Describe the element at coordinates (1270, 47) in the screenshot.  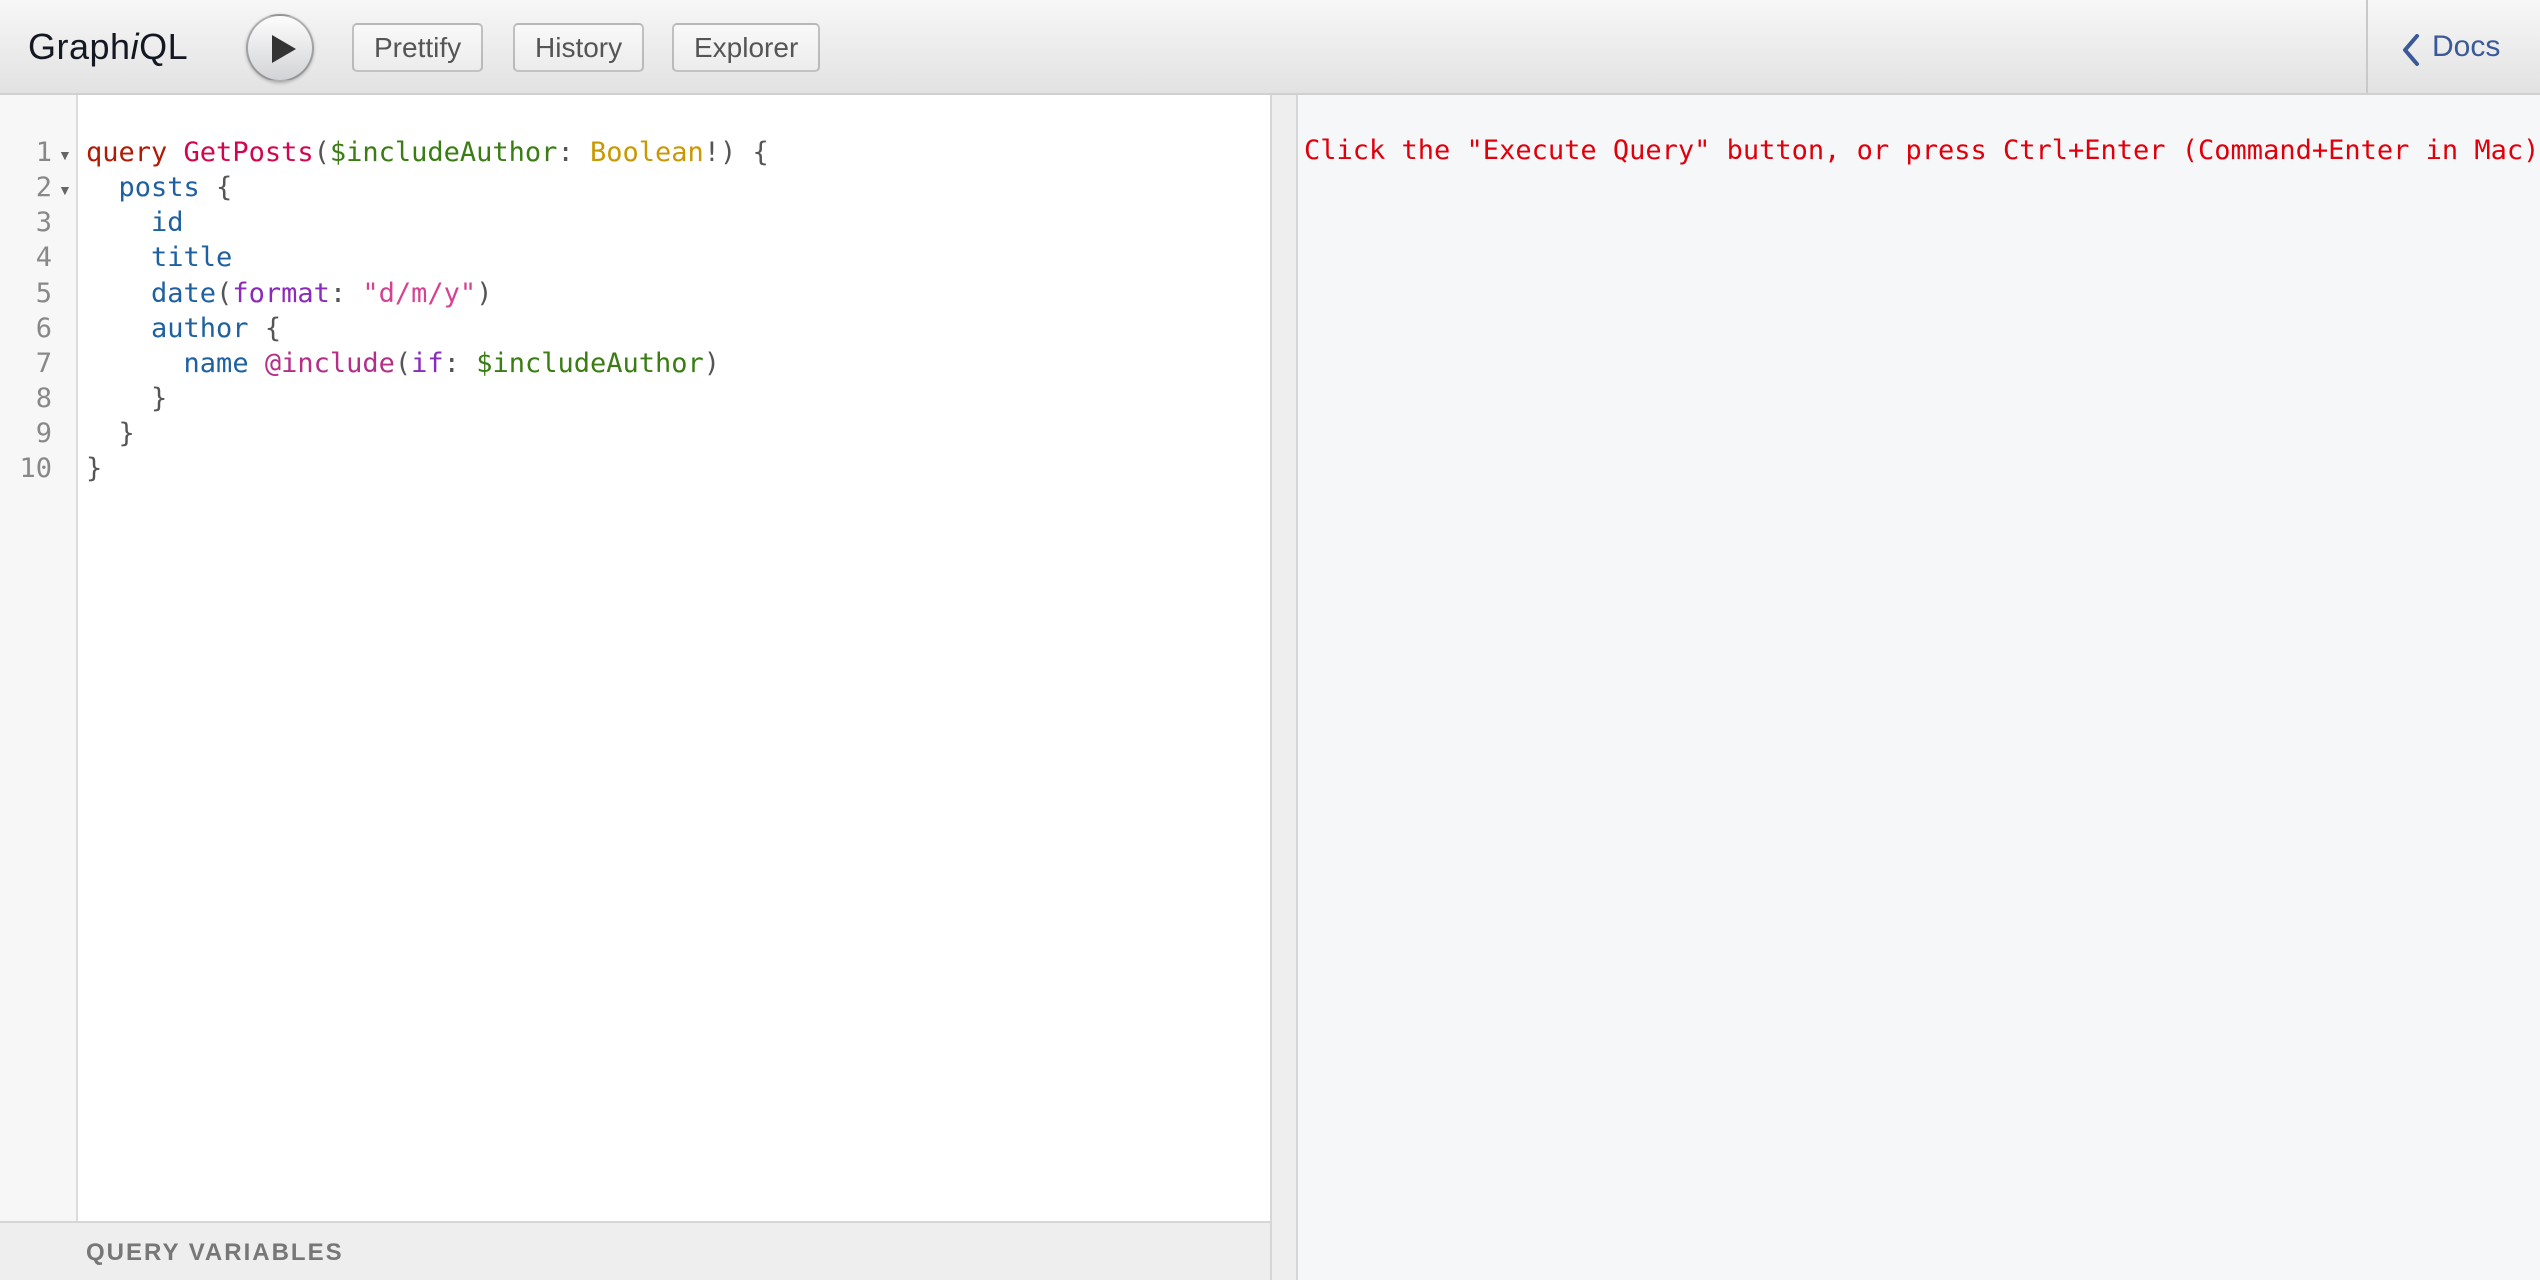
I see `toolbar: GraphiQL Prettify History Explorer Docs` at that location.